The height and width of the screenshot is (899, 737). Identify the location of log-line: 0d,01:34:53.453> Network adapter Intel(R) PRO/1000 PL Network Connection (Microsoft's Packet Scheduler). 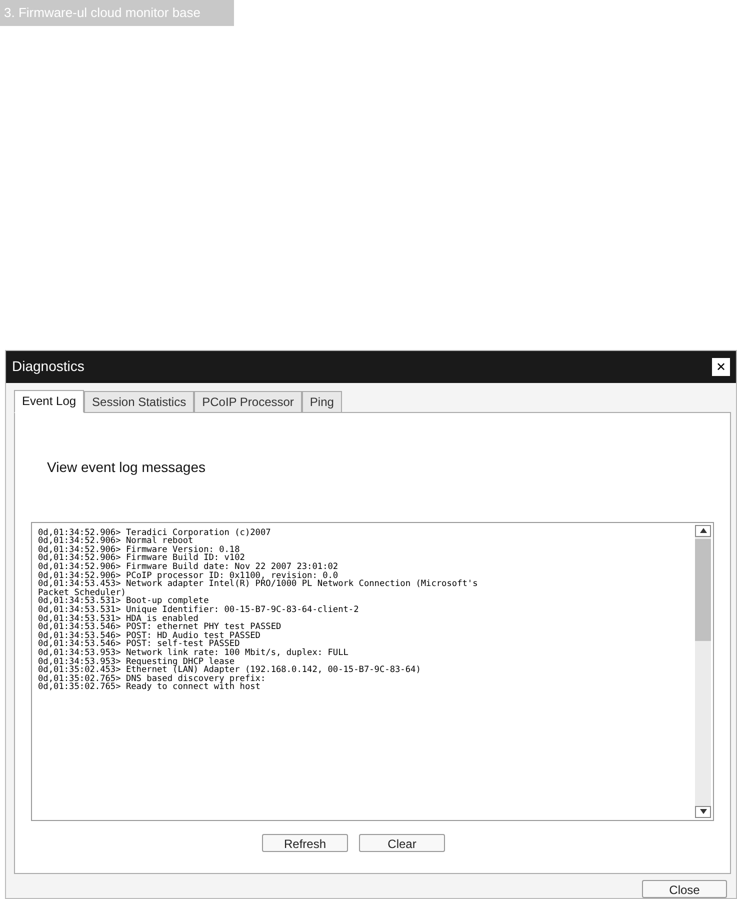
(258, 589).